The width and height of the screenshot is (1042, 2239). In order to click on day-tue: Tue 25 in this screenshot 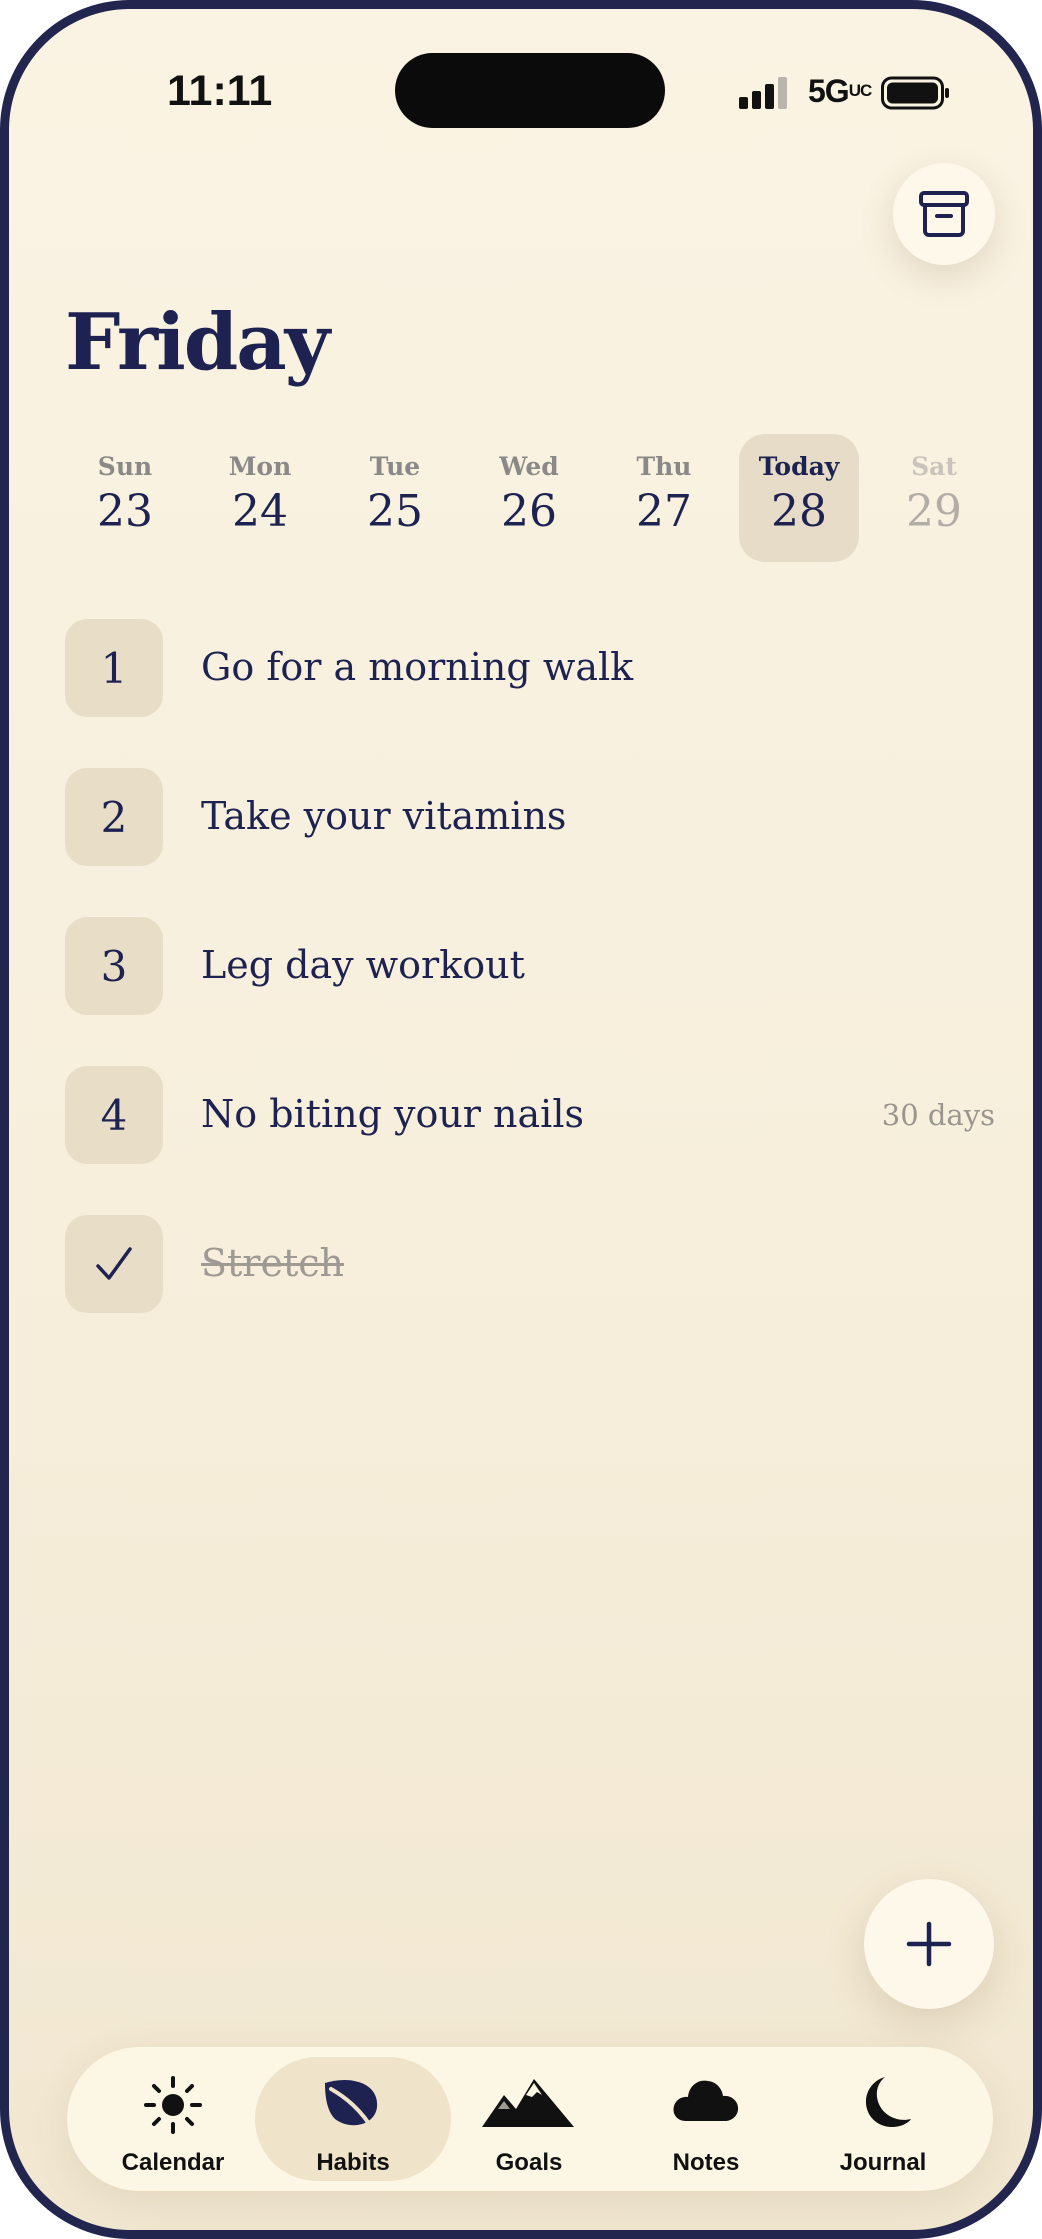, I will do `click(395, 498)`.